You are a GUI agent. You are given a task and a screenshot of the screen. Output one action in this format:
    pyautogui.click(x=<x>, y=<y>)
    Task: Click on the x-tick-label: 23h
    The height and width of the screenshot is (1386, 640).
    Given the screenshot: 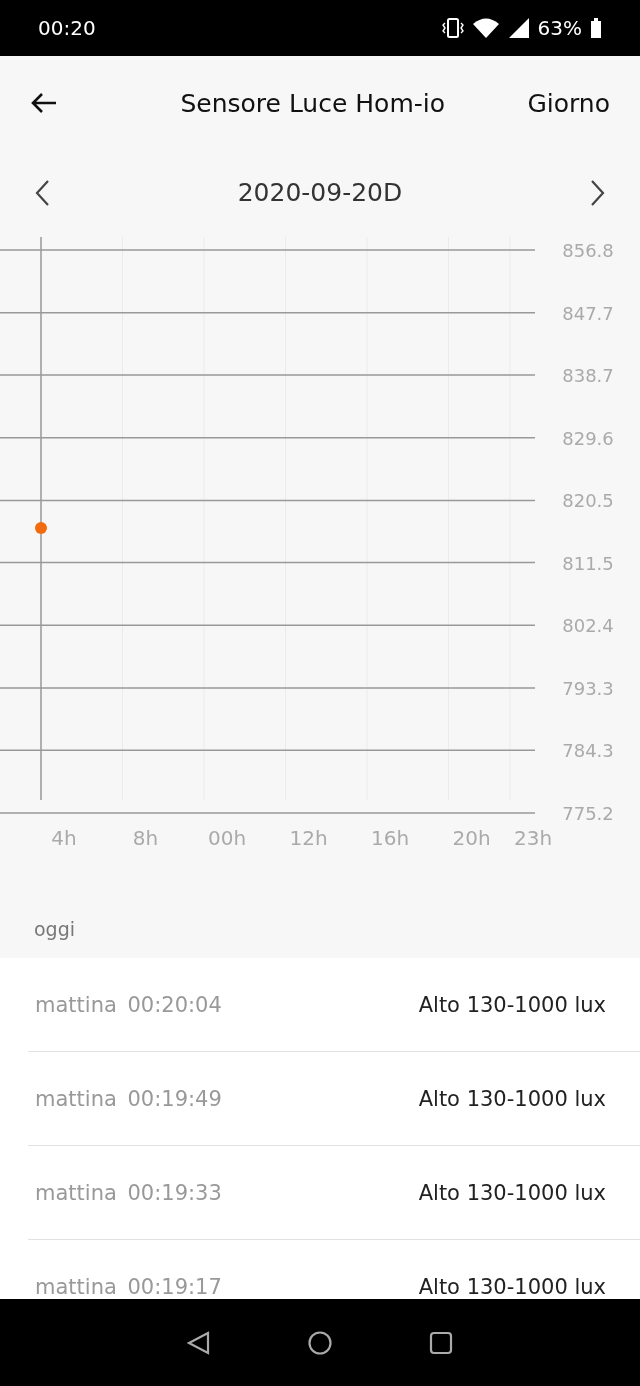 What is the action you would take?
    pyautogui.click(x=533, y=838)
    